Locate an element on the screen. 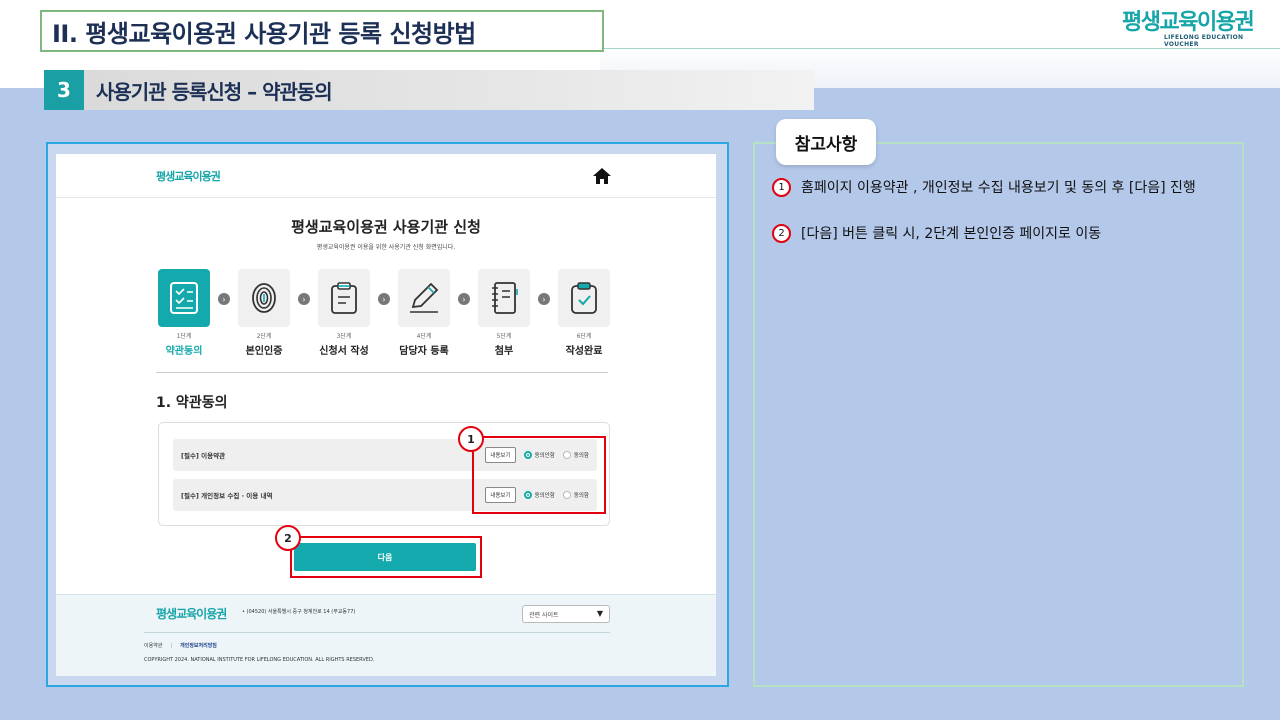 The width and height of the screenshot is (1280, 720). pencil-icon is located at coordinates (424, 297).